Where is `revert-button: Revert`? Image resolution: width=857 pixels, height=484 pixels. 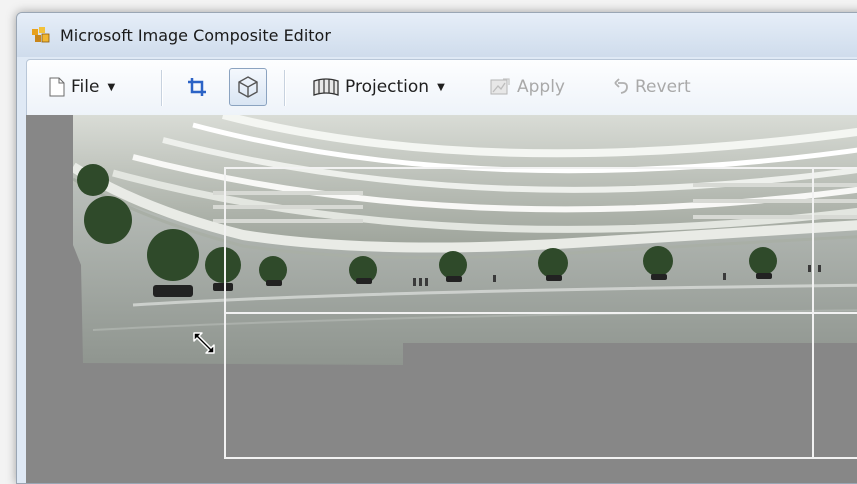
revert-button: Revert is located at coordinates (652, 87).